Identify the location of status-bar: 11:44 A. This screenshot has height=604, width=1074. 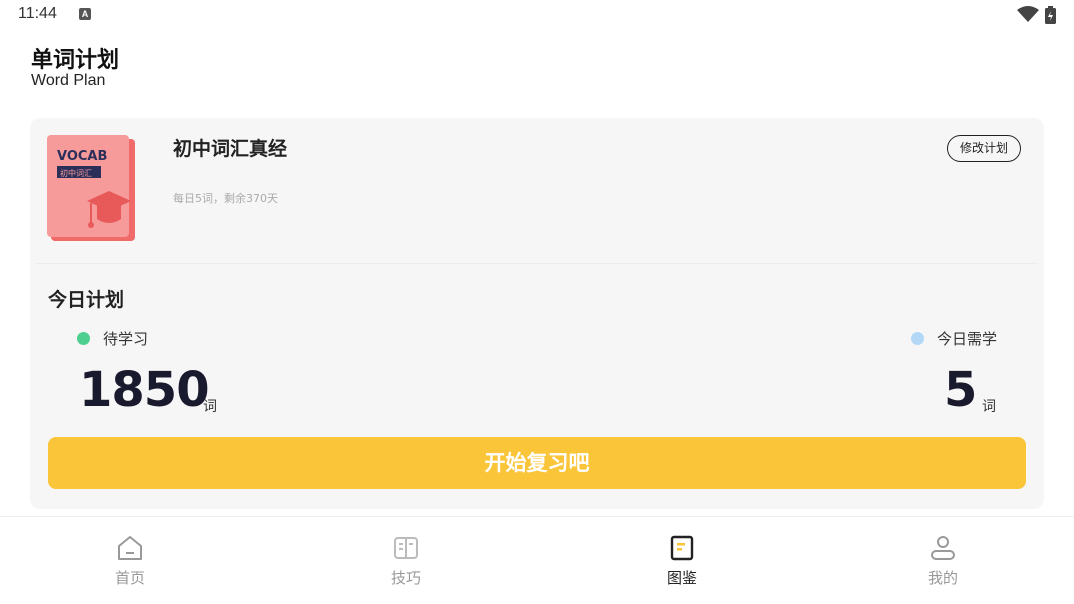
(537, 15).